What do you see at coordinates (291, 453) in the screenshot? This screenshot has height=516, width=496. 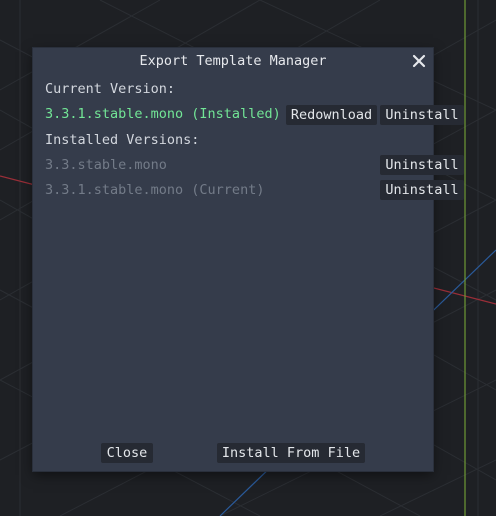 I see `install-from-file-button: Install From File` at bounding box center [291, 453].